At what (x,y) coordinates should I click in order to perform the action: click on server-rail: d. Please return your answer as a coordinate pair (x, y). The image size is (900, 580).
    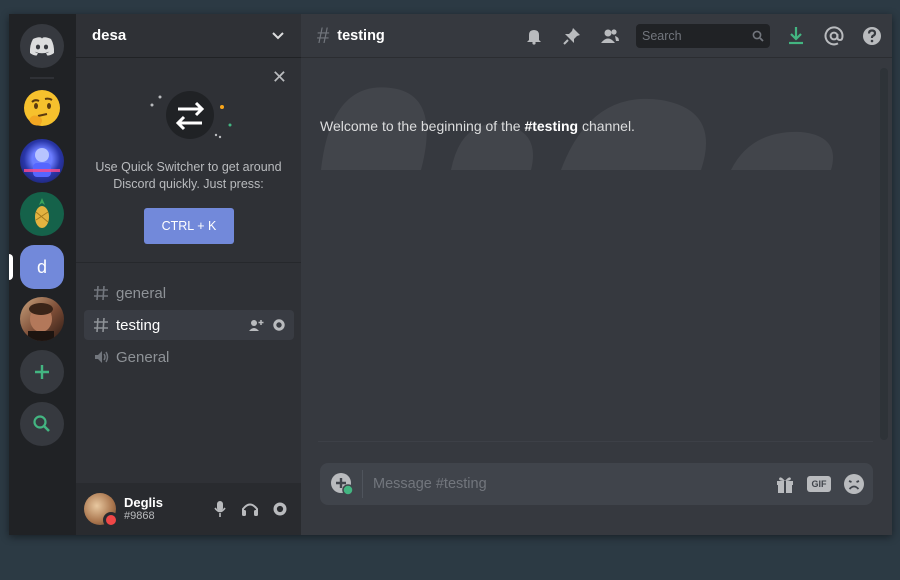
    Looking at the image, I should click on (42, 274).